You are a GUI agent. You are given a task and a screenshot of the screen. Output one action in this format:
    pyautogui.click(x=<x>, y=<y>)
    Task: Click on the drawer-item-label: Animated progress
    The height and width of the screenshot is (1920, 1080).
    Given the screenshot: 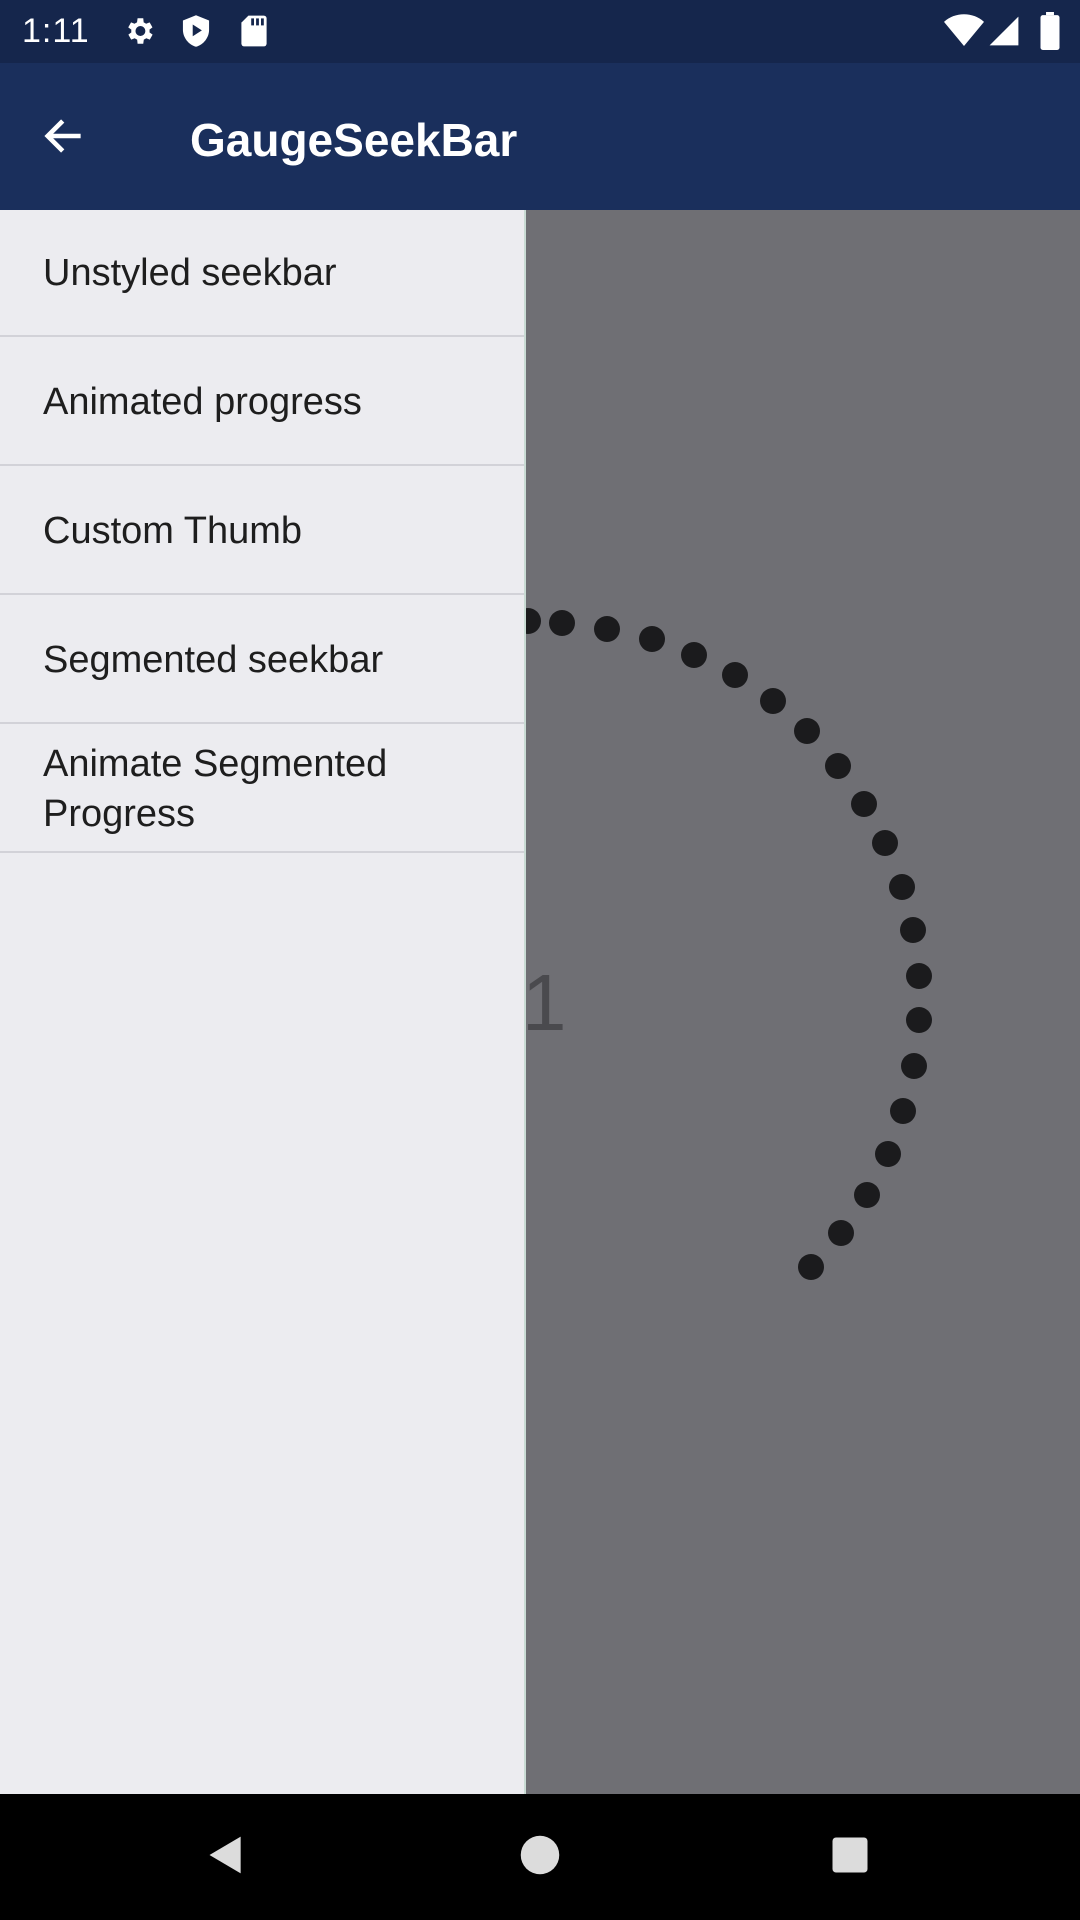 What is the action you would take?
    pyautogui.click(x=202, y=401)
    